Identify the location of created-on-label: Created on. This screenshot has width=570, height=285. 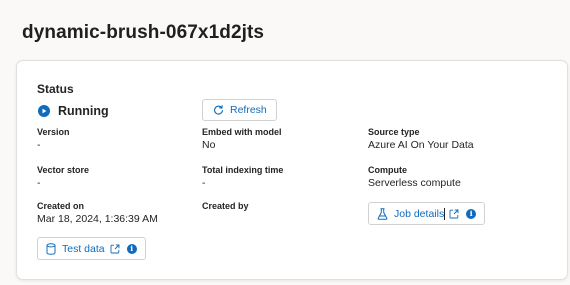
(61, 206).